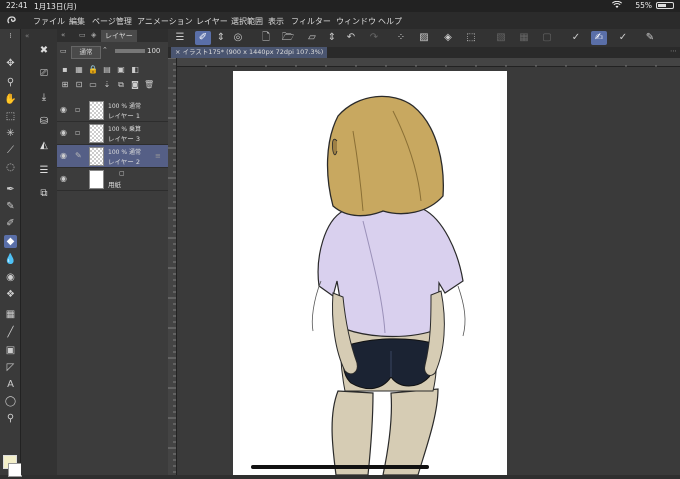 The height and width of the screenshot is (479, 680). What do you see at coordinates (10, 401) in the screenshot?
I see `balloon-tool-icon: ◯` at bounding box center [10, 401].